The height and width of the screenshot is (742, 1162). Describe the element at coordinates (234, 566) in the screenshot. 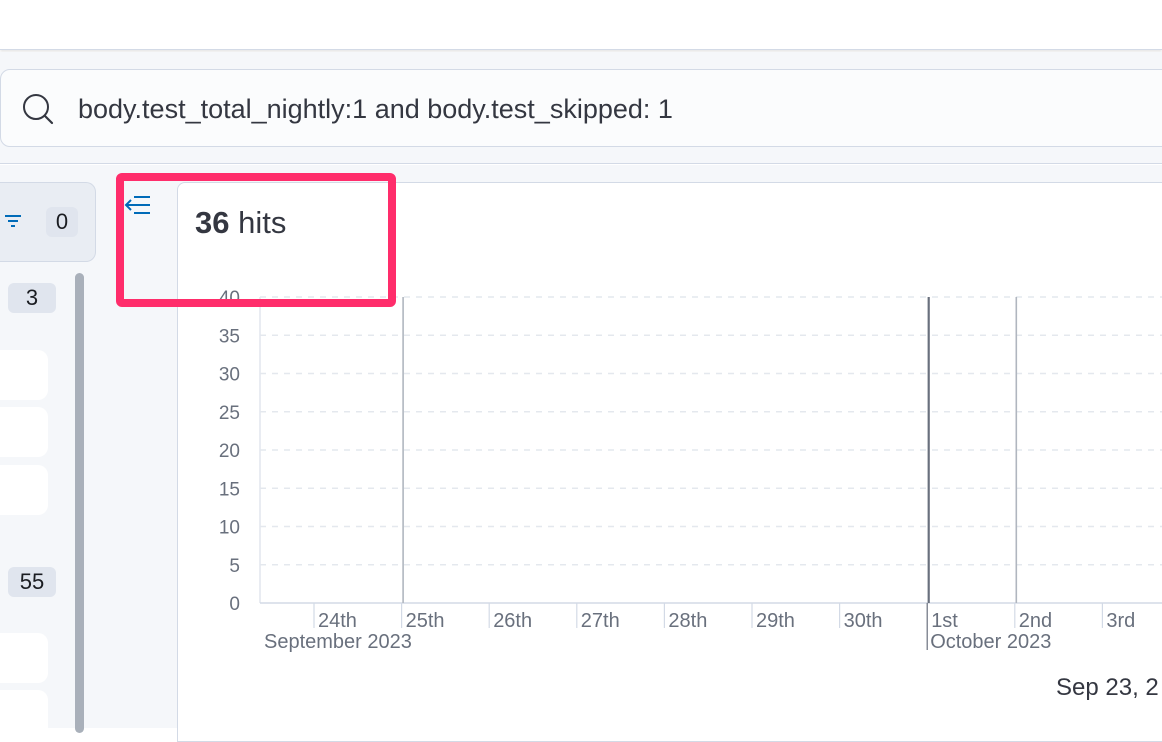

I see `y-tick-label: 5` at that location.